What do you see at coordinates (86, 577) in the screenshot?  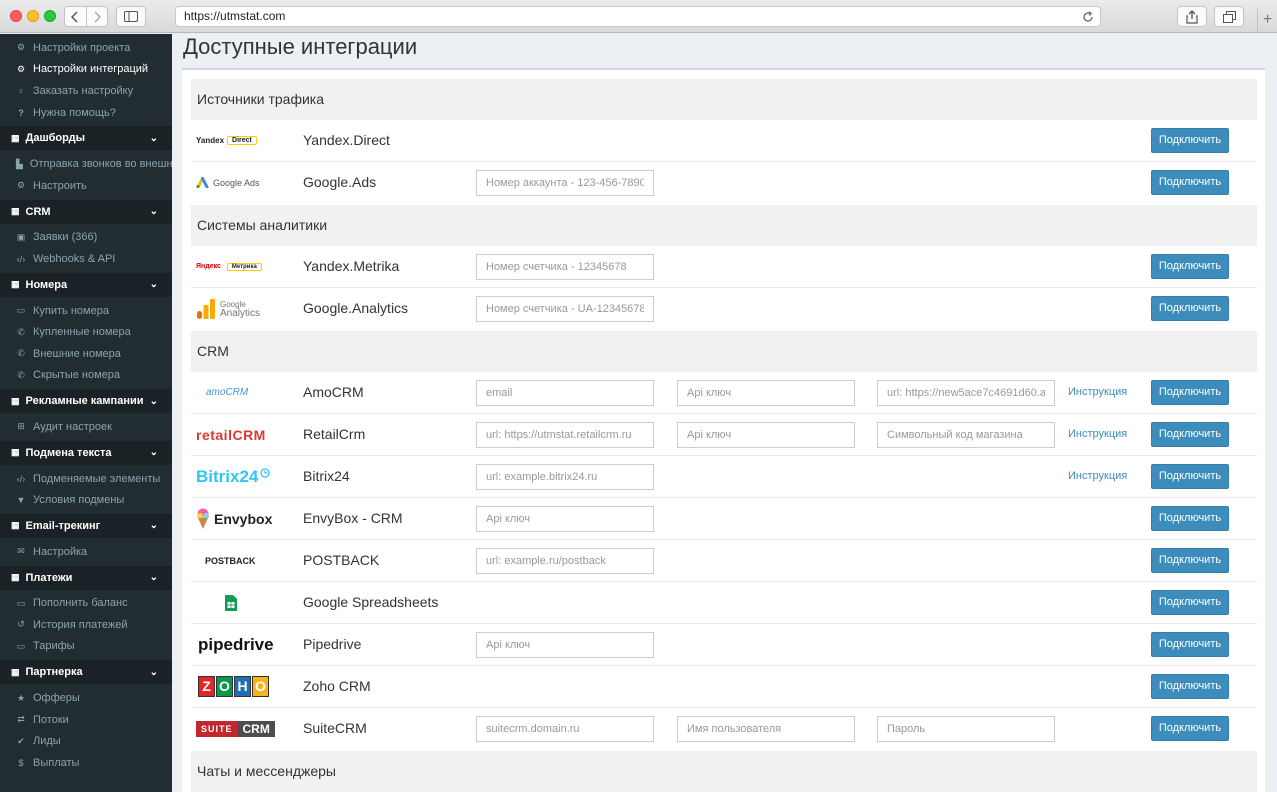 I see `sidebar-group-payments: ▦ Платежи ⌄` at bounding box center [86, 577].